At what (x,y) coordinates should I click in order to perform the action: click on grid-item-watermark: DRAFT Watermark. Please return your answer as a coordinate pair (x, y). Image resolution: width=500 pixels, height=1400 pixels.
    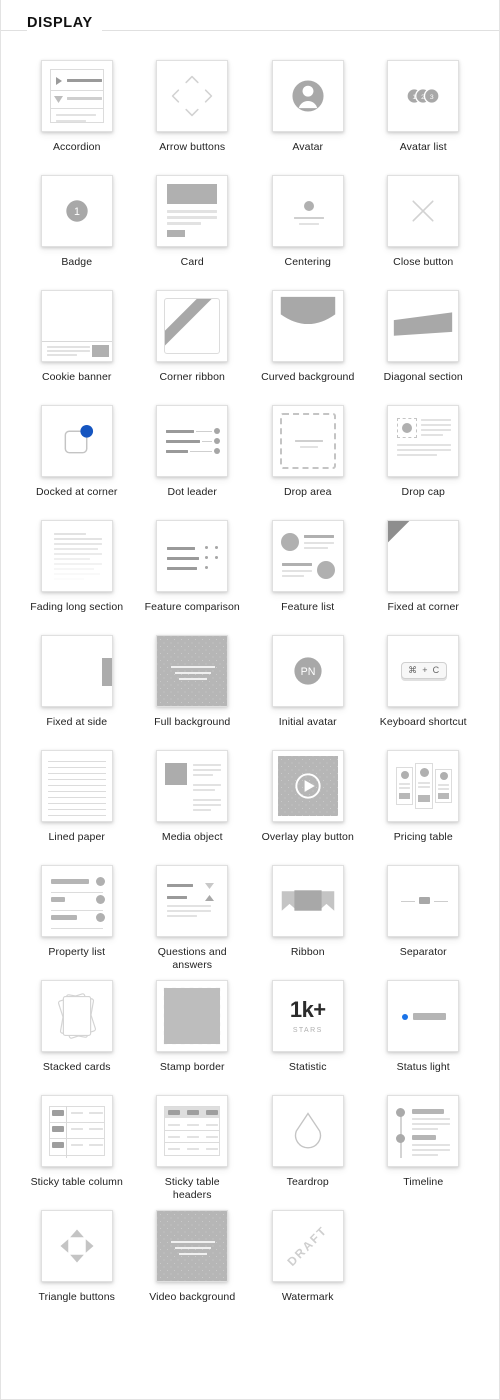
    Looking at the image, I should click on (308, 1257).